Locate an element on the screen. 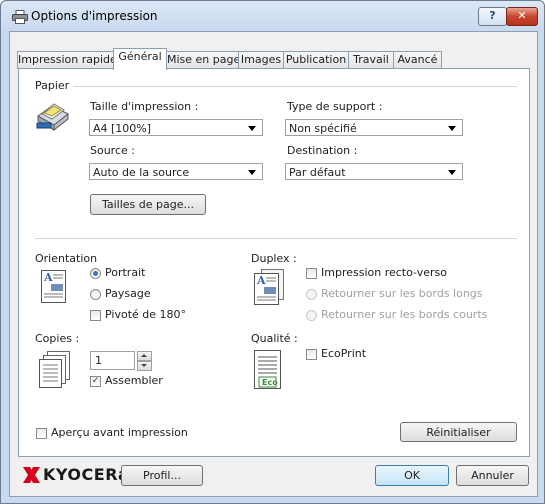 The height and width of the screenshot is (504, 545). printer-icon is located at coordinates (20, 17).